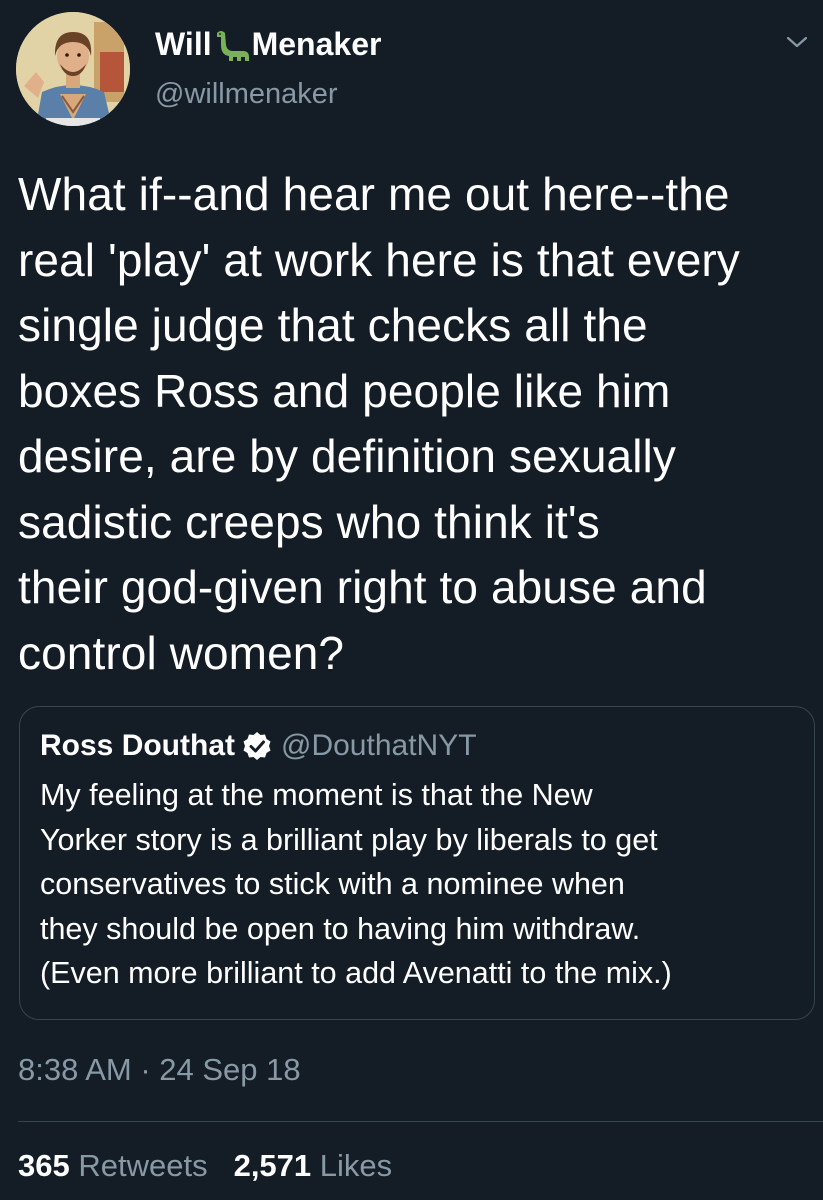 The image size is (823, 1200). Describe the element at coordinates (276, 1165) in the screenshot. I see `likes-count: 2,571` at that location.